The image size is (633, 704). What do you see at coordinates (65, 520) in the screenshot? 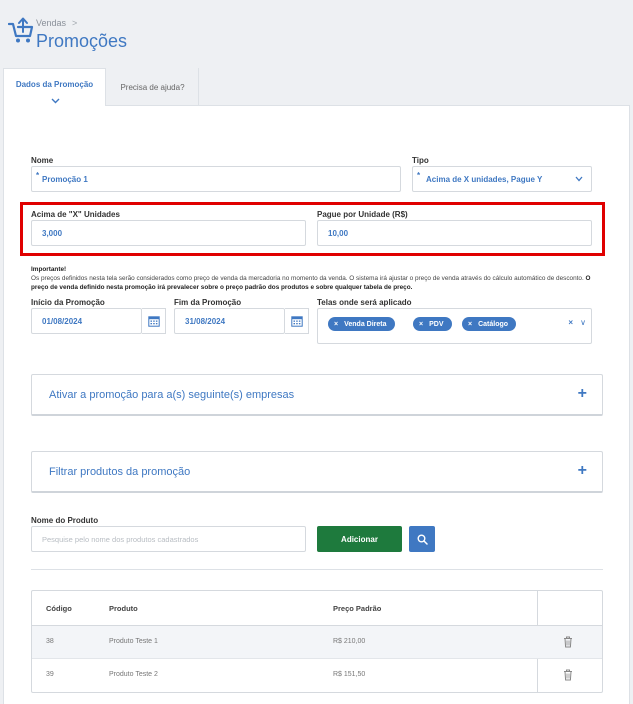
I see `nome-produto-label: Nome do Produto` at bounding box center [65, 520].